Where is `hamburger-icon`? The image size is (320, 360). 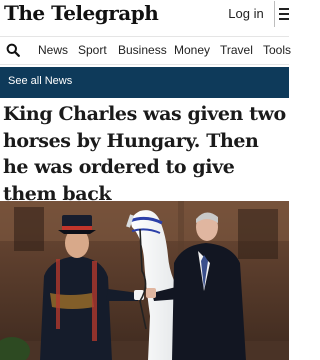 hamburger-icon is located at coordinates (284, 14).